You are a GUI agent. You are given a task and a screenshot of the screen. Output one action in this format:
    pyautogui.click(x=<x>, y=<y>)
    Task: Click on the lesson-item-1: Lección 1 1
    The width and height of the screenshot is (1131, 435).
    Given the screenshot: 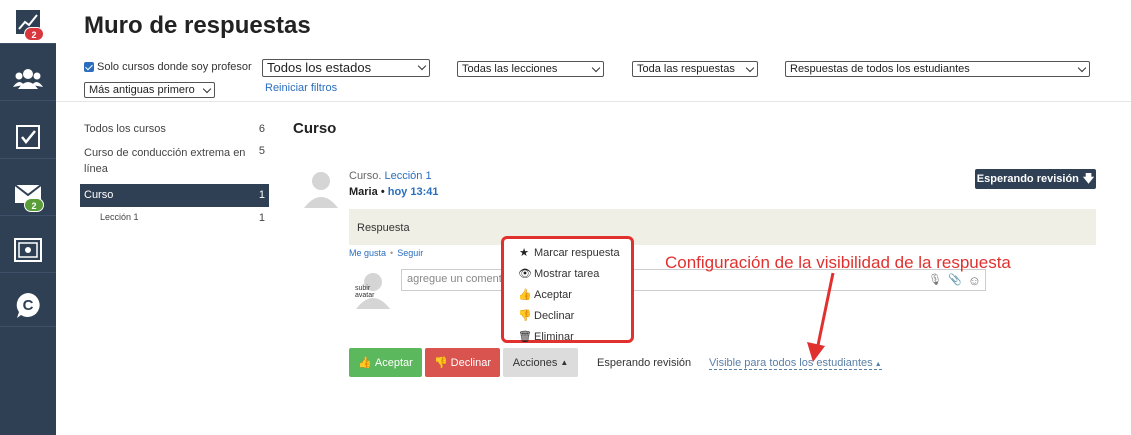 What is the action you would take?
    pyautogui.click(x=176, y=217)
    